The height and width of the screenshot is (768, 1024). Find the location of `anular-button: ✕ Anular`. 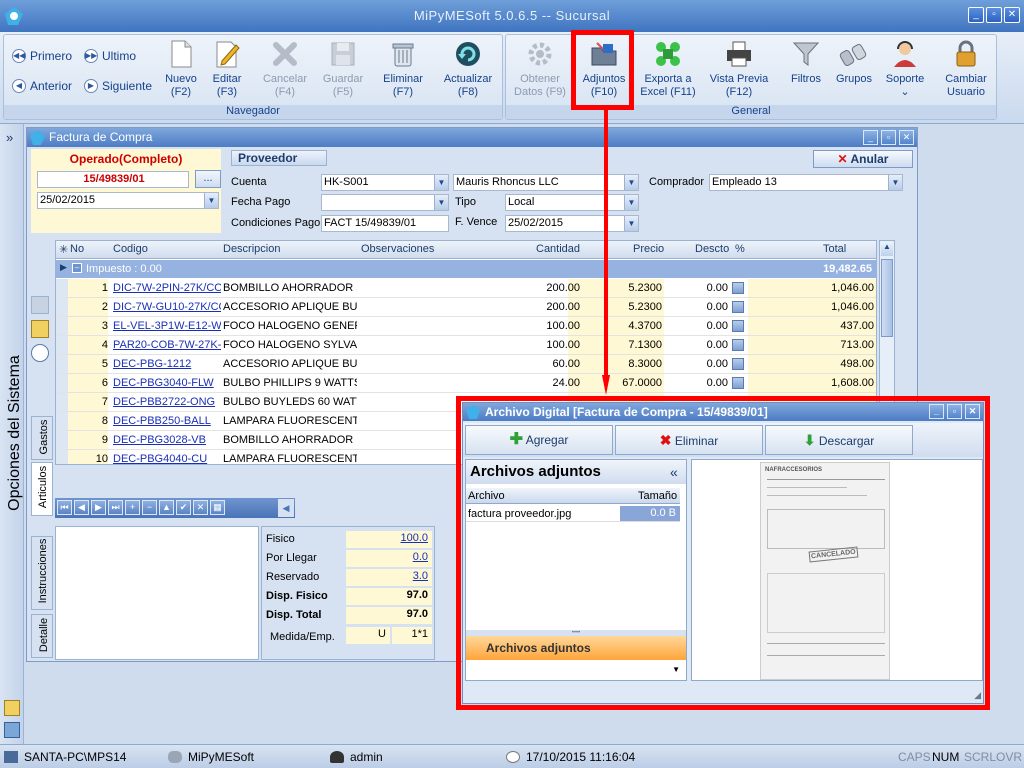

anular-button: ✕ Anular is located at coordinates (863, 159).